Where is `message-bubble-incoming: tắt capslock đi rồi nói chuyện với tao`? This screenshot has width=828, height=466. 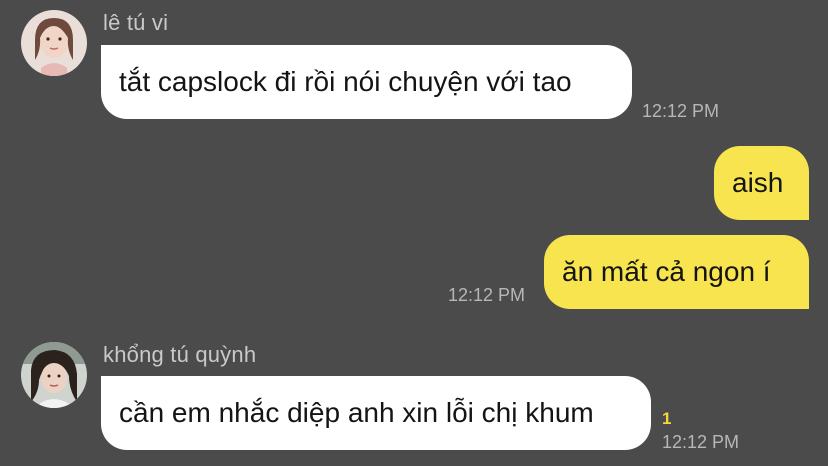 message-bubble-incoming: tắt capslock đi rồi nói chuyện với tao is located at coordinates (366, 82).